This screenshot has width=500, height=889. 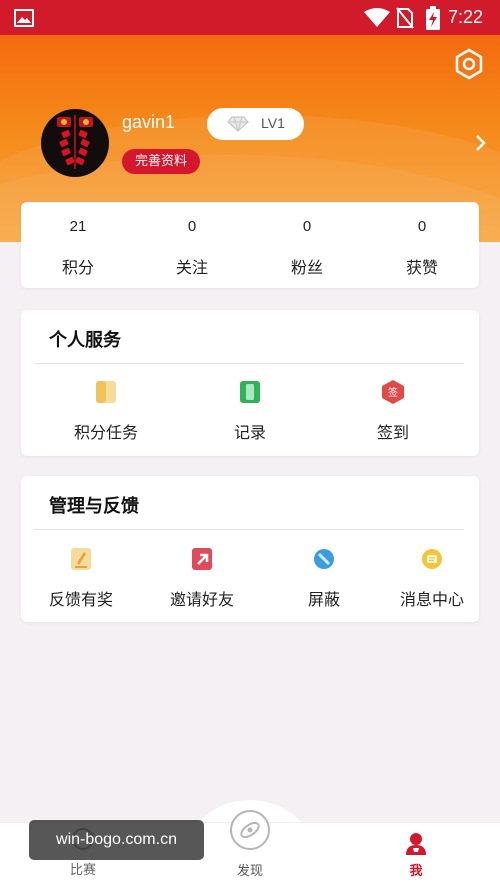 I want to click on nav-item-me: 我, so click(x=416, y=857).